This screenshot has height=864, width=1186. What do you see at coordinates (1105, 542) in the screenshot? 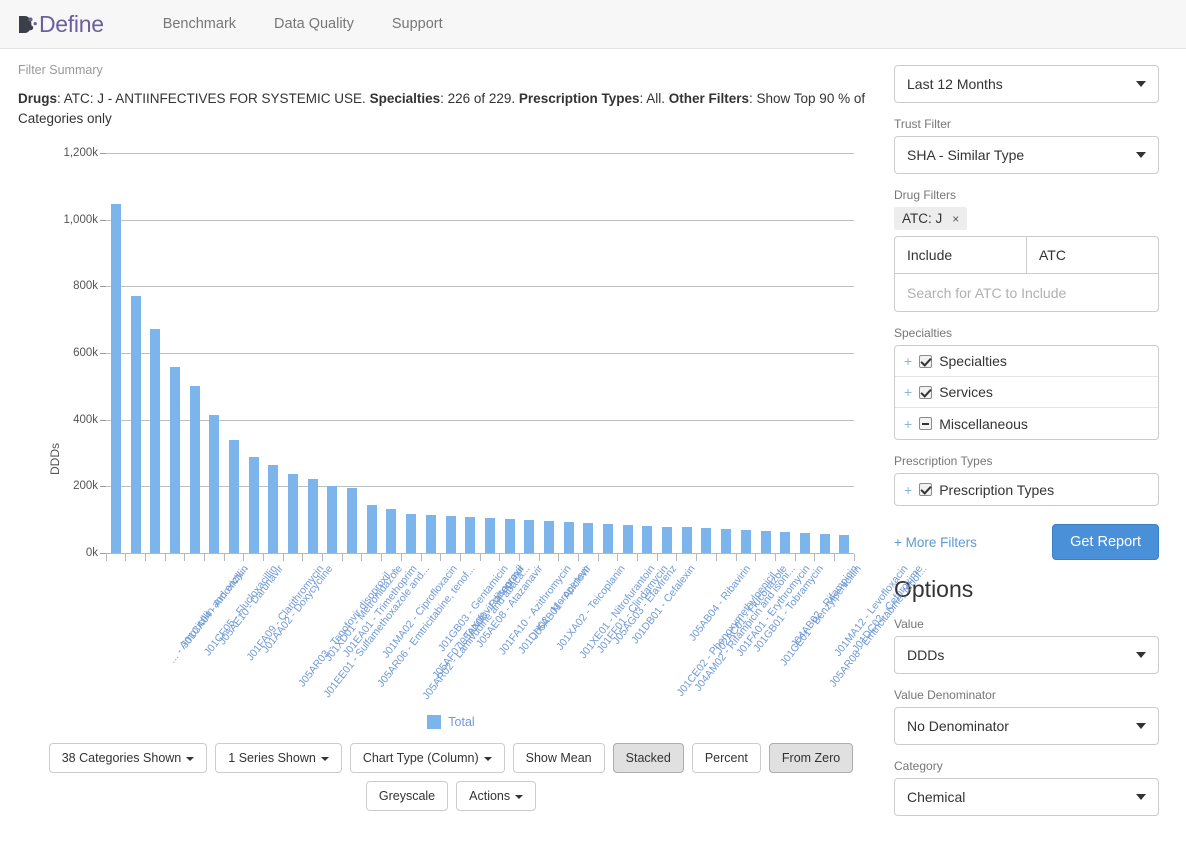
I see `get-report-button: Get Report` at bounding box center [1105, 542].